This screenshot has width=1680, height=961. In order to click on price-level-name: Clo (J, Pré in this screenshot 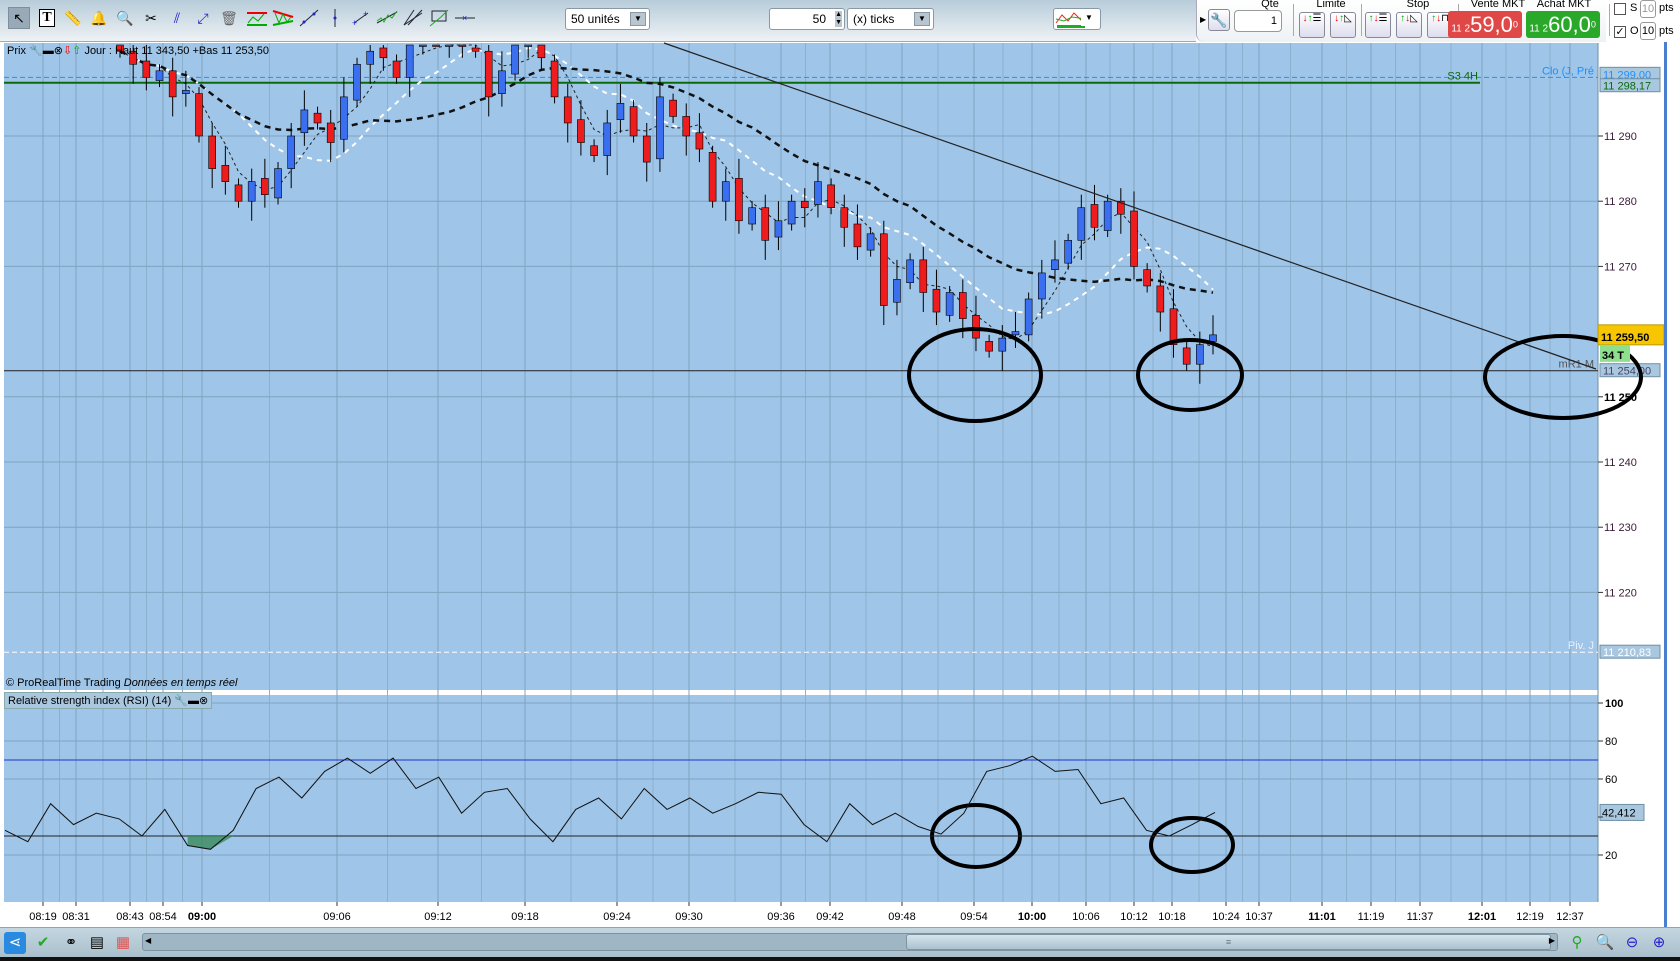, I will do `click(1568, 71)`.